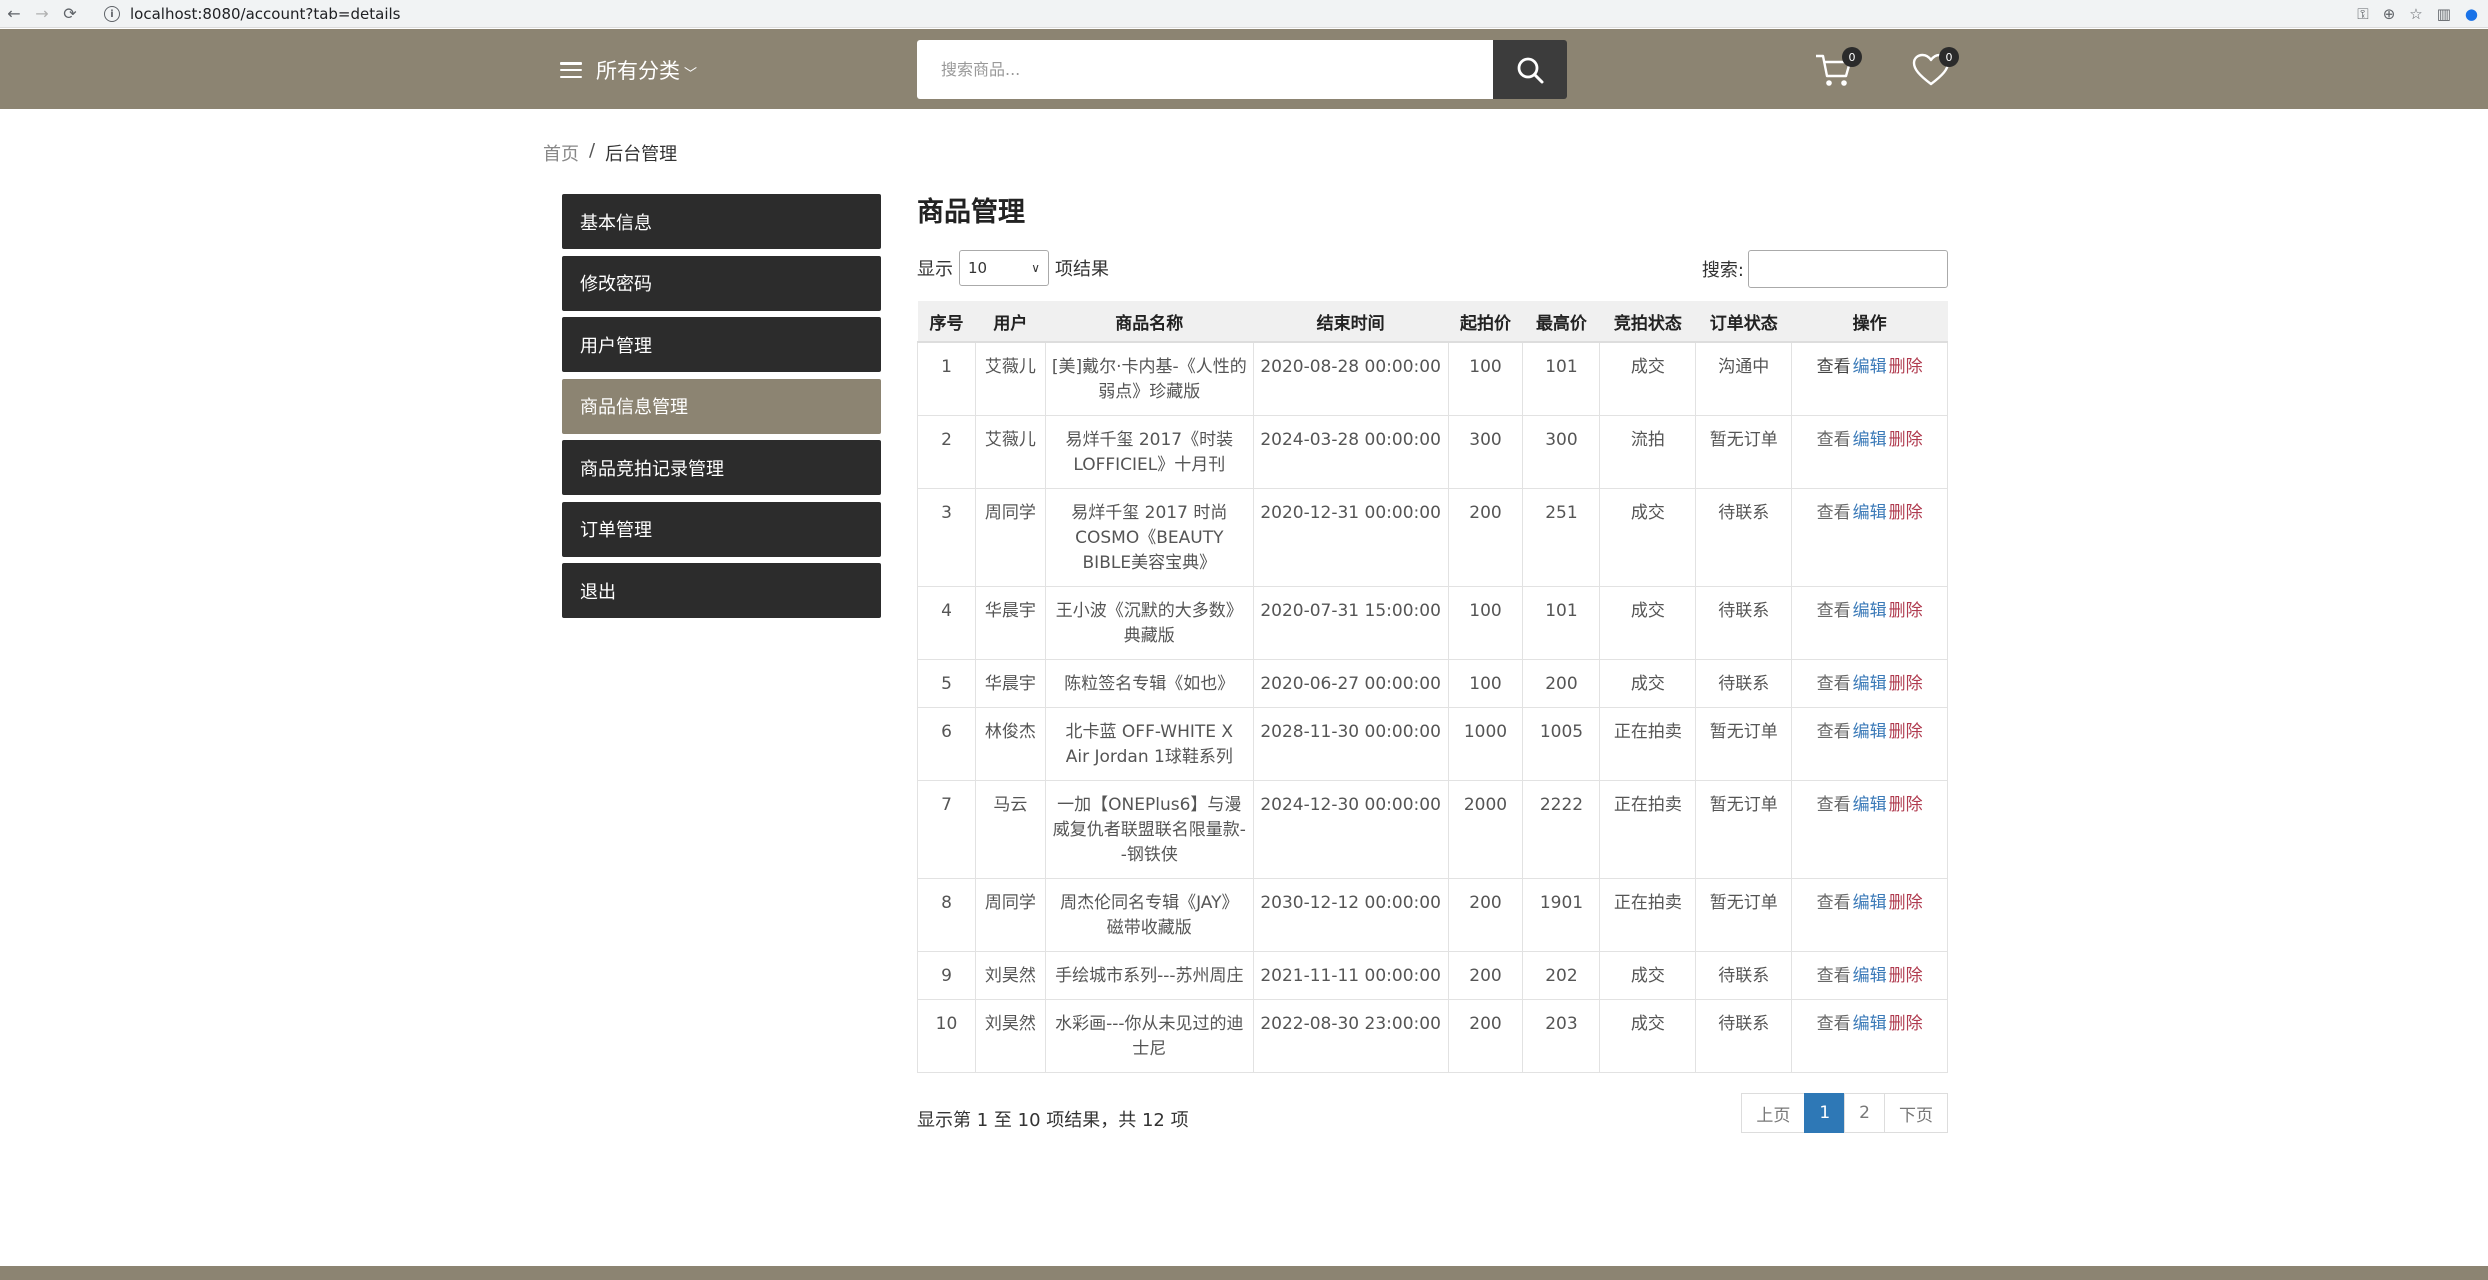 Image resolution: width=2488 pixels, height=1280 pixels. I want to click on sidepanel-icon: ▥, so click(2444, 14).